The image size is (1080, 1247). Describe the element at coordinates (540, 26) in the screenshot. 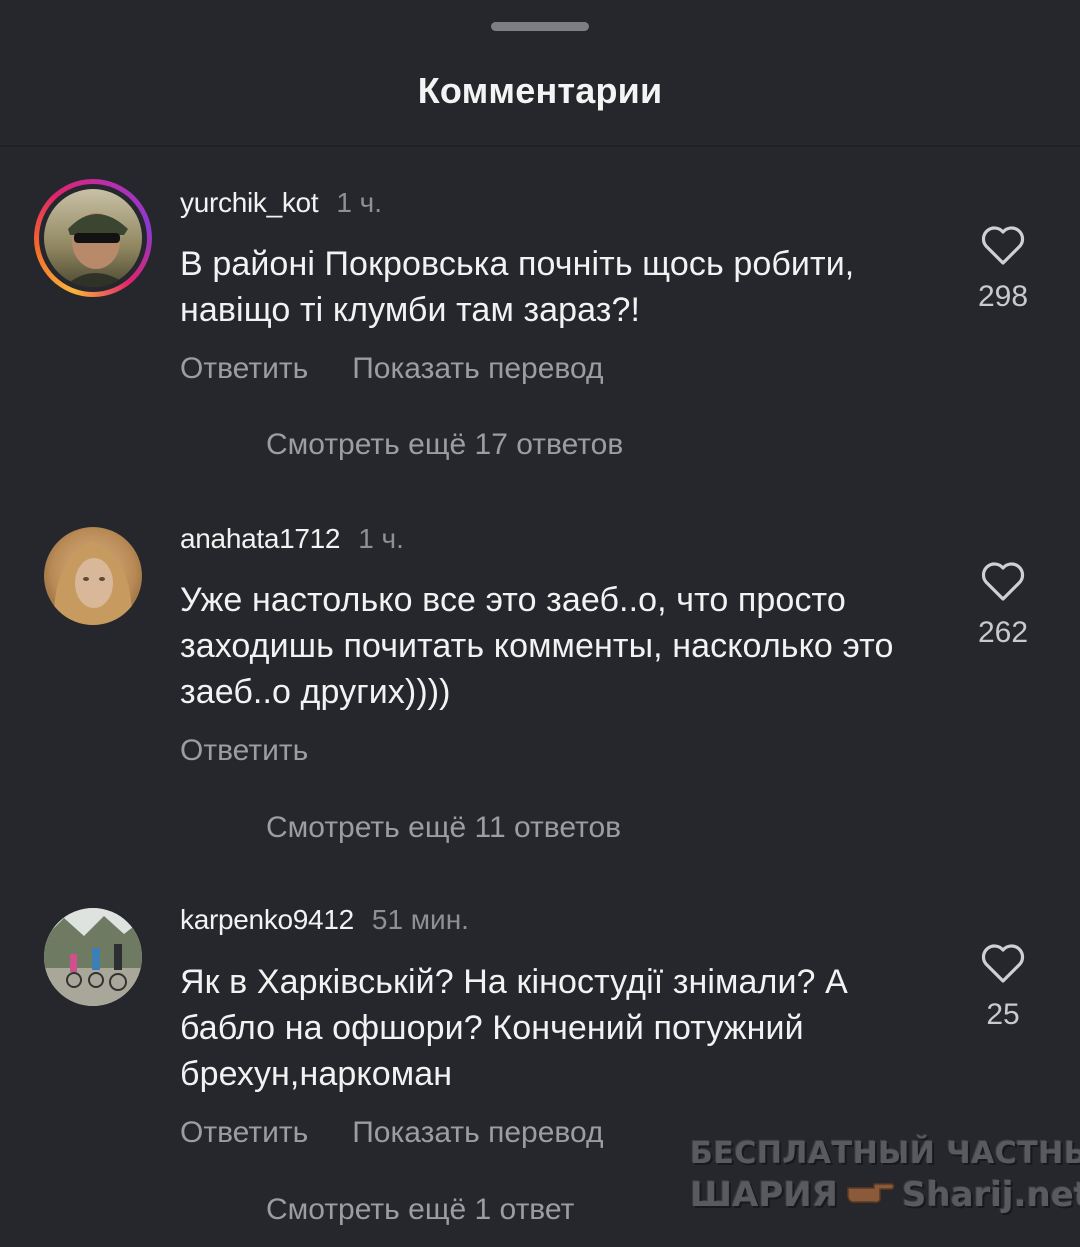

I see `drag-handle` at that location.